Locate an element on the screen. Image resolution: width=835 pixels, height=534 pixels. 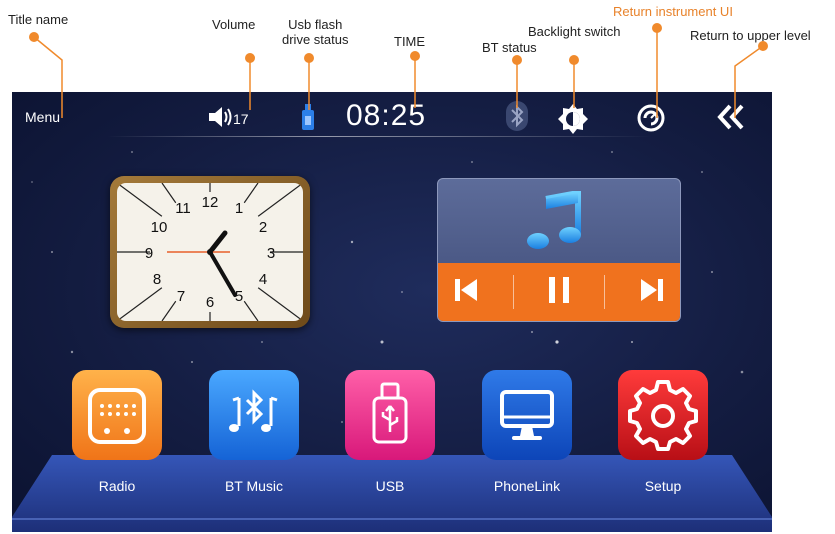
clock-dial: 12 1 2 3 4 5 6 7 8 9 10 11 is located at coordinates (210, 252).